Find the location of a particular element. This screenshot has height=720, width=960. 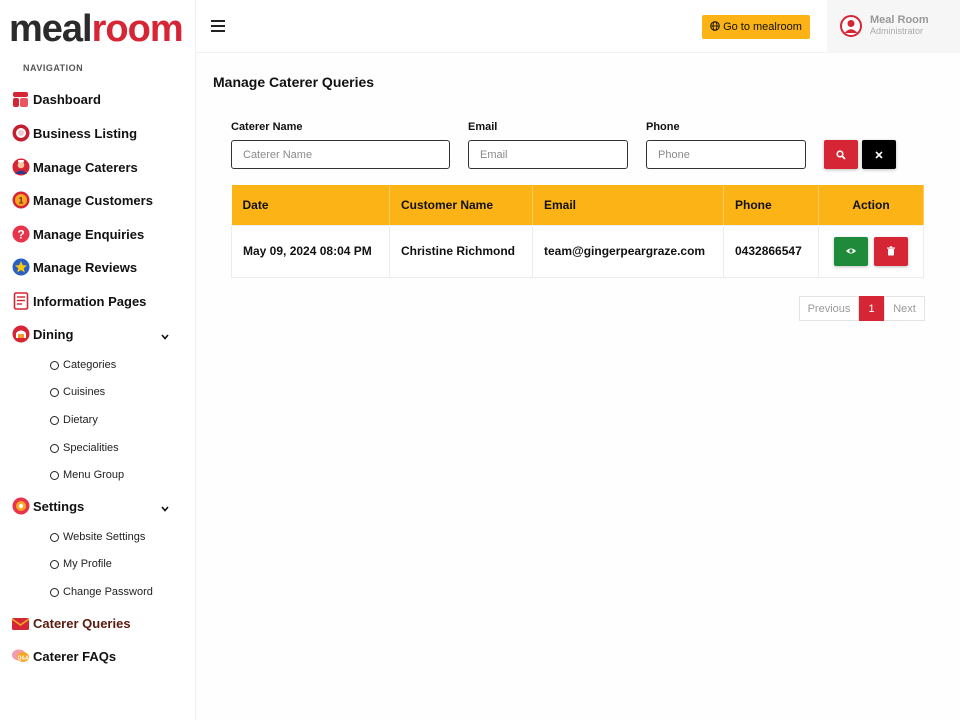

user-role: Administrator is located at coordinates (897, 31).